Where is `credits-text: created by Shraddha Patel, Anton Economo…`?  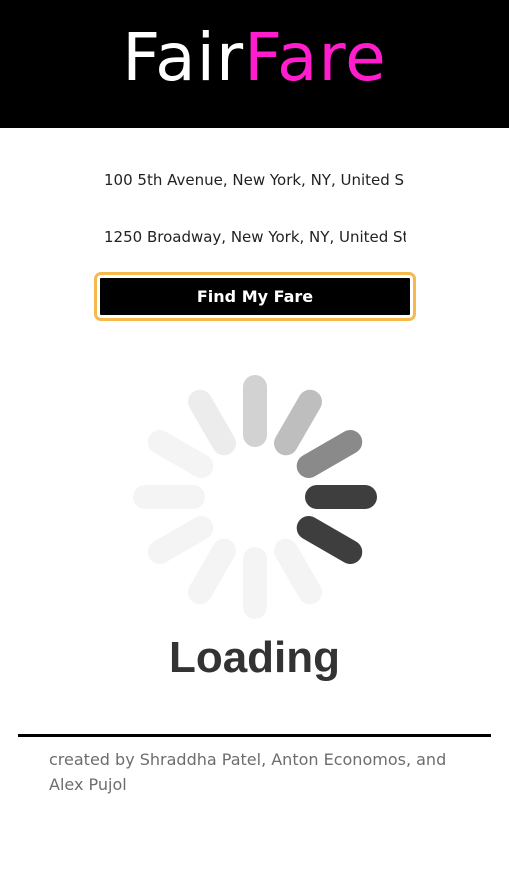 credits-text: created by Shraddha Patel, Anton Economo… is located at coordinates (248, 772).